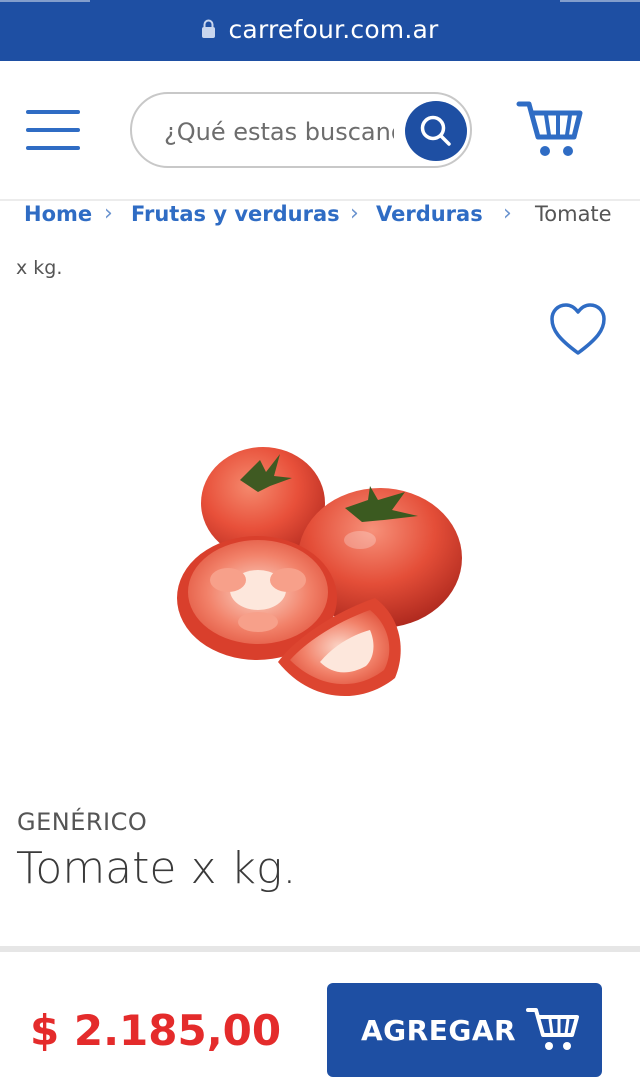 The width and height of the screenshot is (640, 1090). I want to click on site-header, so click(320, 131).